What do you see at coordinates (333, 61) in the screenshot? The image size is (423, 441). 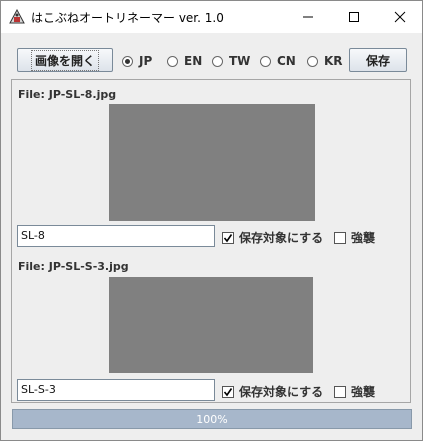 I see `radio-kr-label: KR` at bounding box center [333, 61].